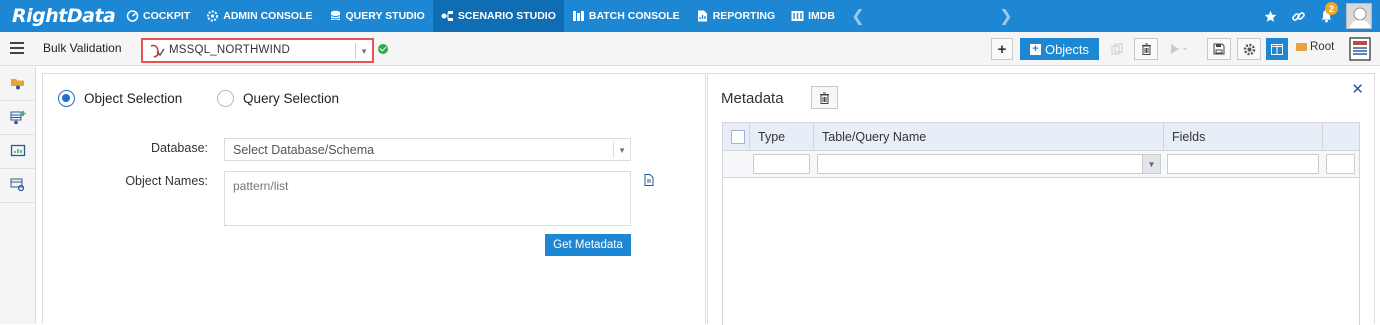 The width and height of the screenshot is (1380, 325). I want to click on delete-button, so click(1146, 49).